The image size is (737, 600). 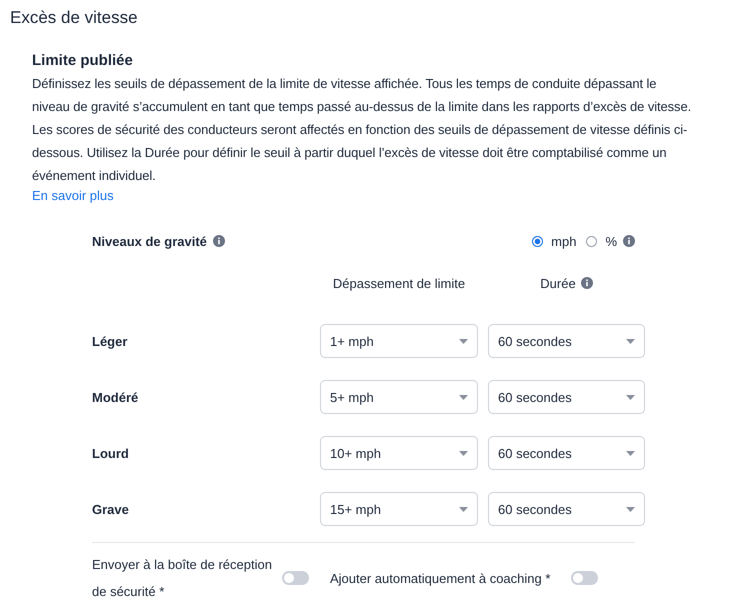 I want to click on learn-more-link: En savoir plus, so click(x=73, y=195).